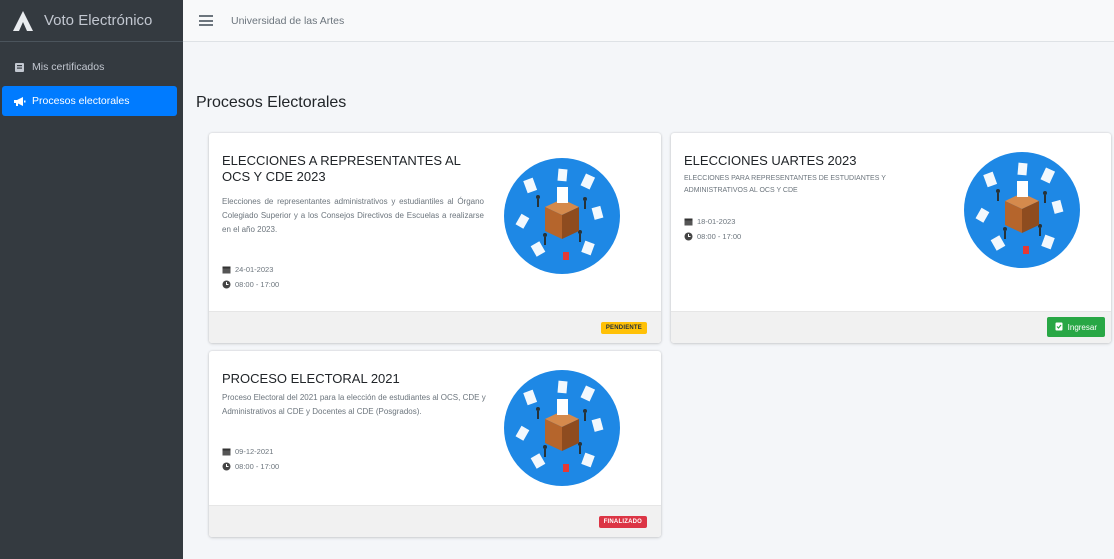 The width and height of the screenshot is (1114, 559). What do you see at coordinates (254, 451) in the screenshot?
I see `election-date-text: 09-12-2021` at bounding box center [254, 451].